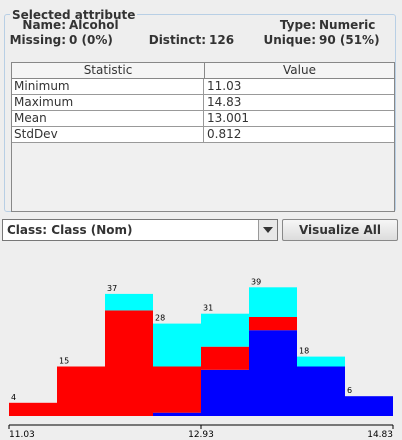  Describe the element at coordinates (297, 25) in the screenshot. I see `type-label: Type:` at that location.